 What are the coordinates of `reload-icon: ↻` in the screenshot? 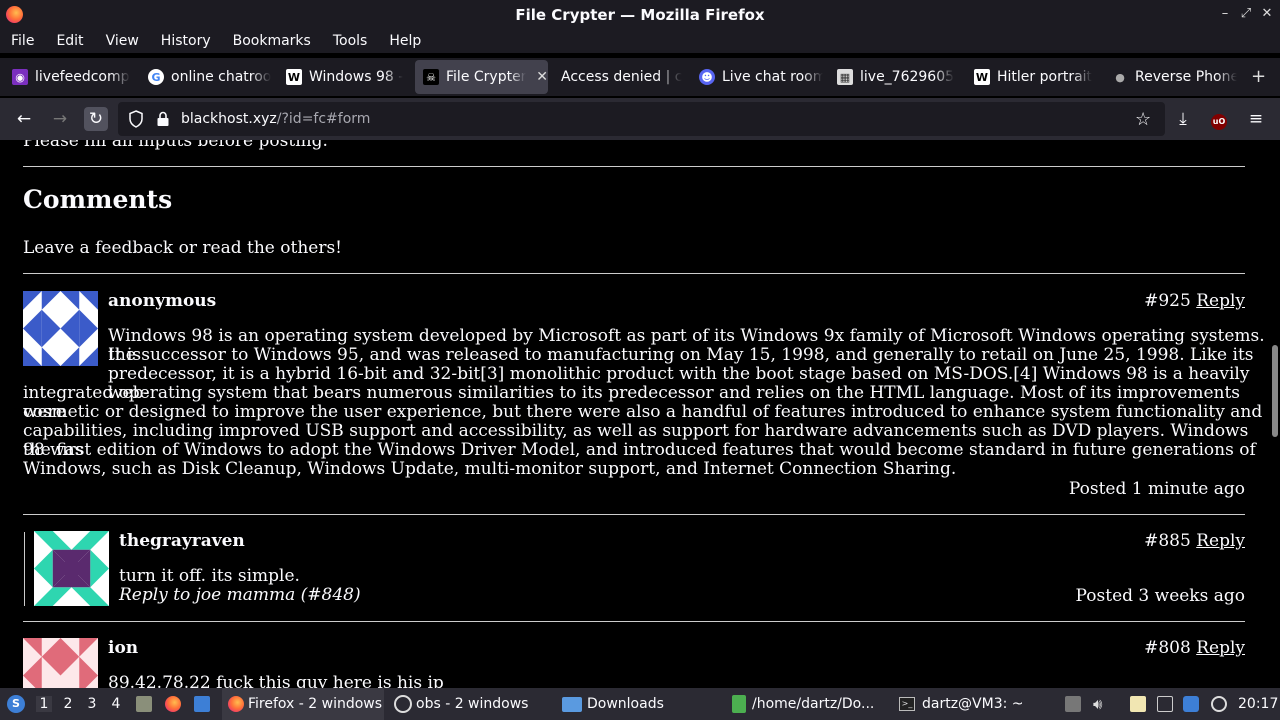 It's located at (96, 119).